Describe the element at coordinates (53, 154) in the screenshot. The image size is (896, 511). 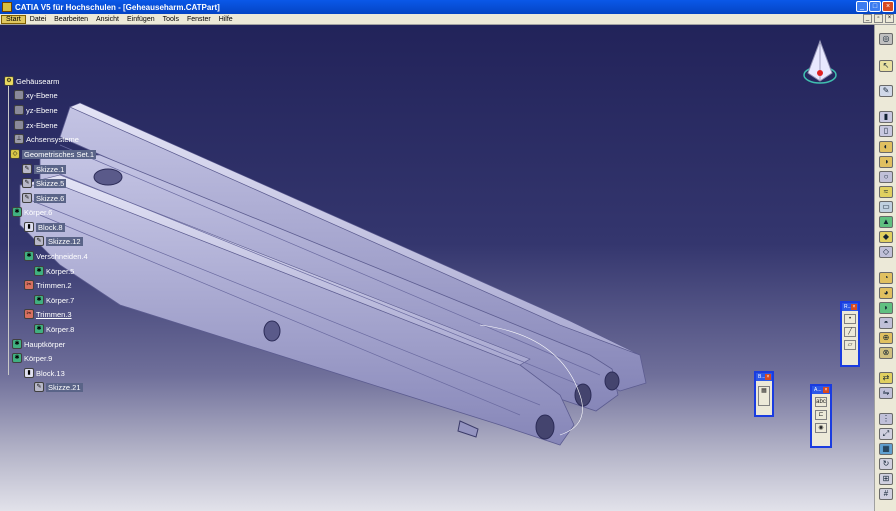
I see `tree-node-geometrical-set: ◇ Geometrisches Set.1` at that location.